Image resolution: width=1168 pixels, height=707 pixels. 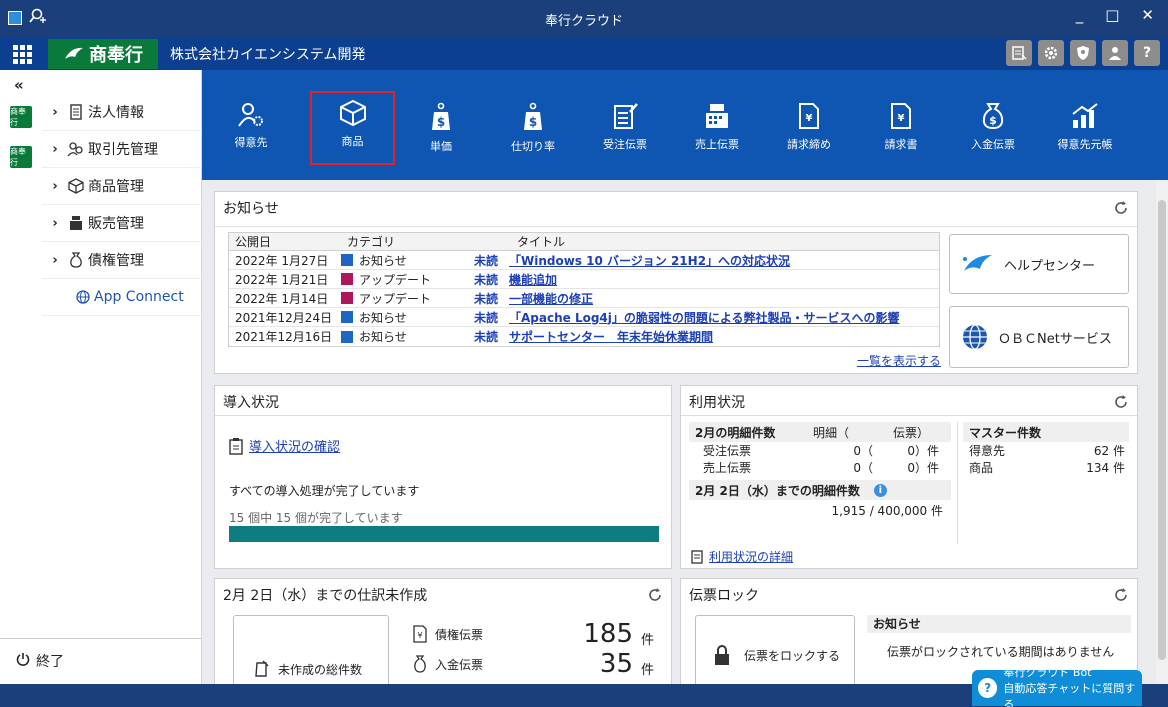 I want to click on scrollbar-thumb, so click(x=1162, y=430).